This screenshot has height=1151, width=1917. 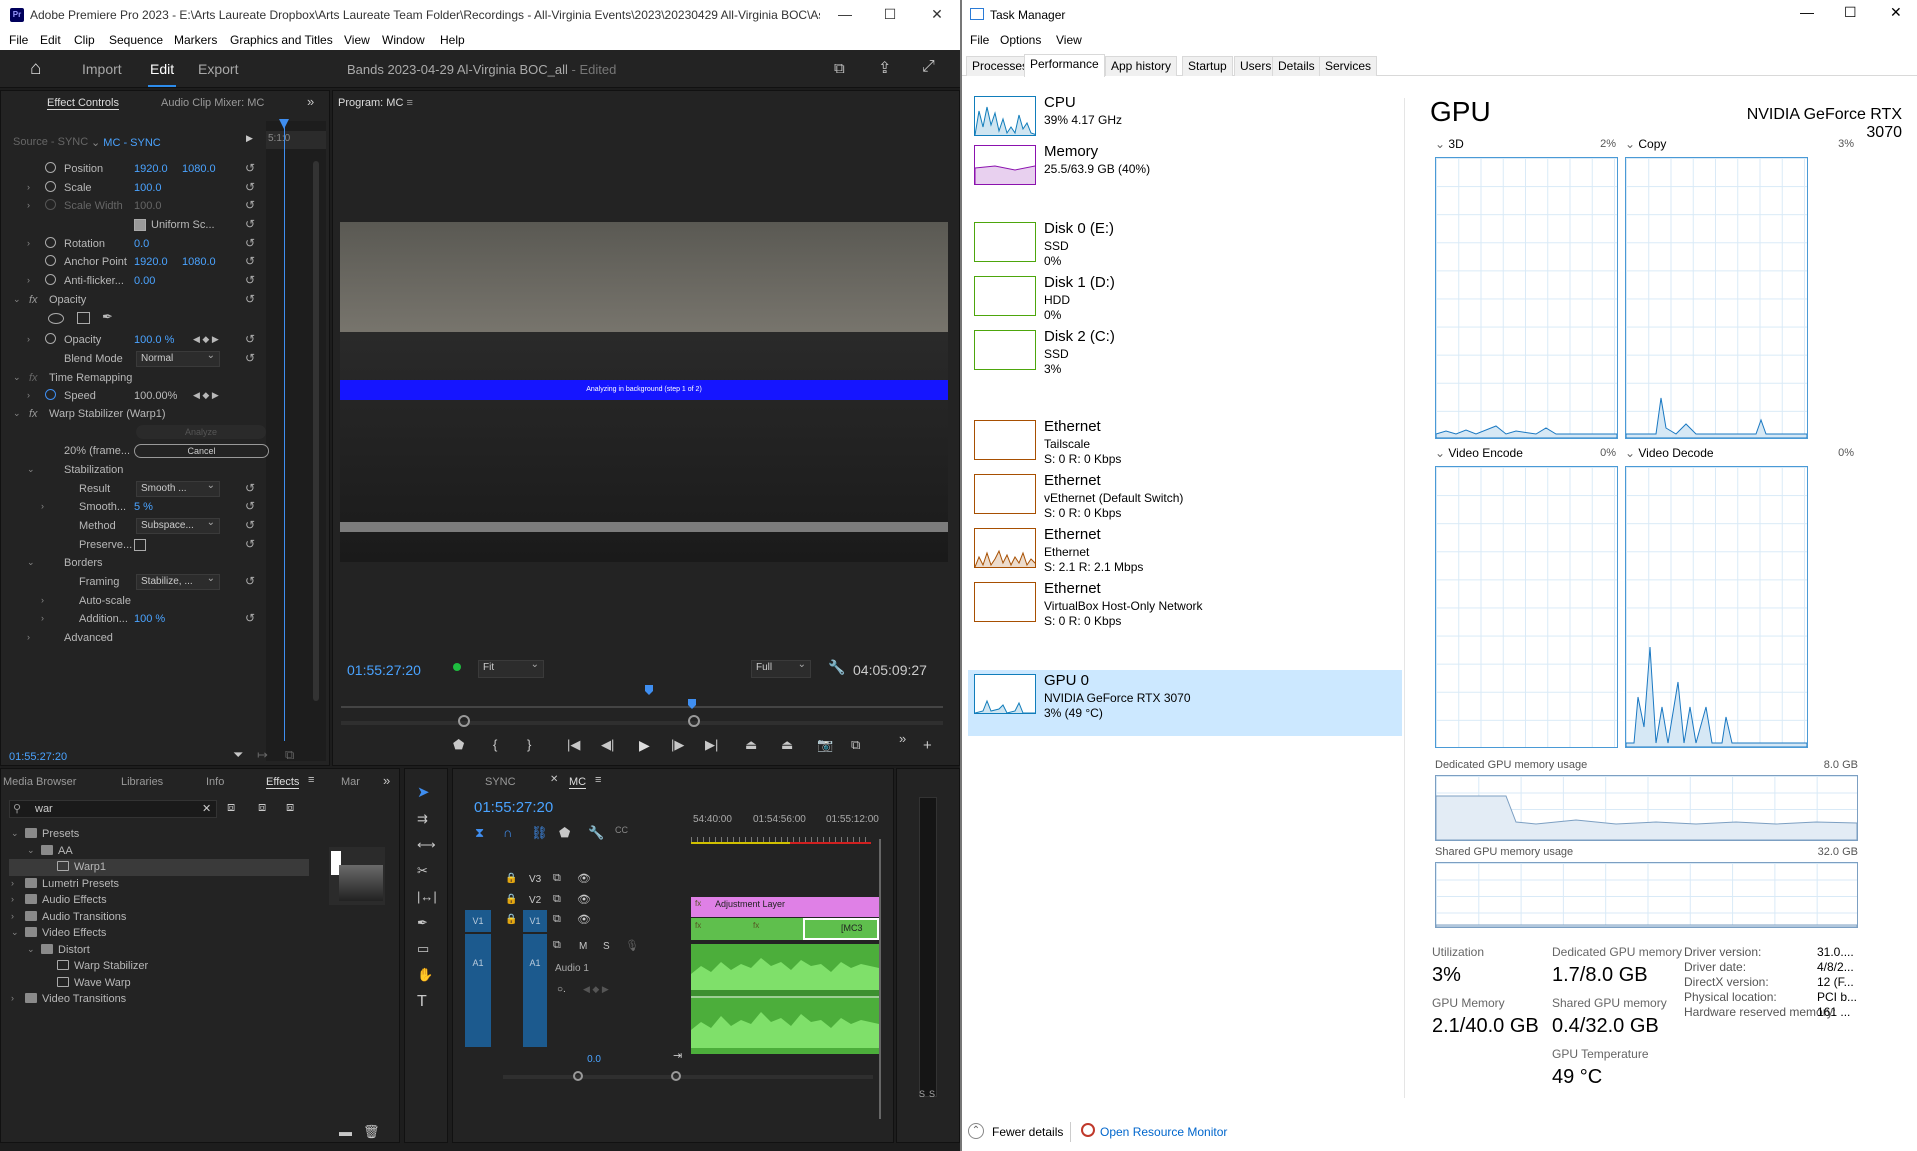 I want to click on timeline-settings-icon: 🔧, so click(x=596, y=833).